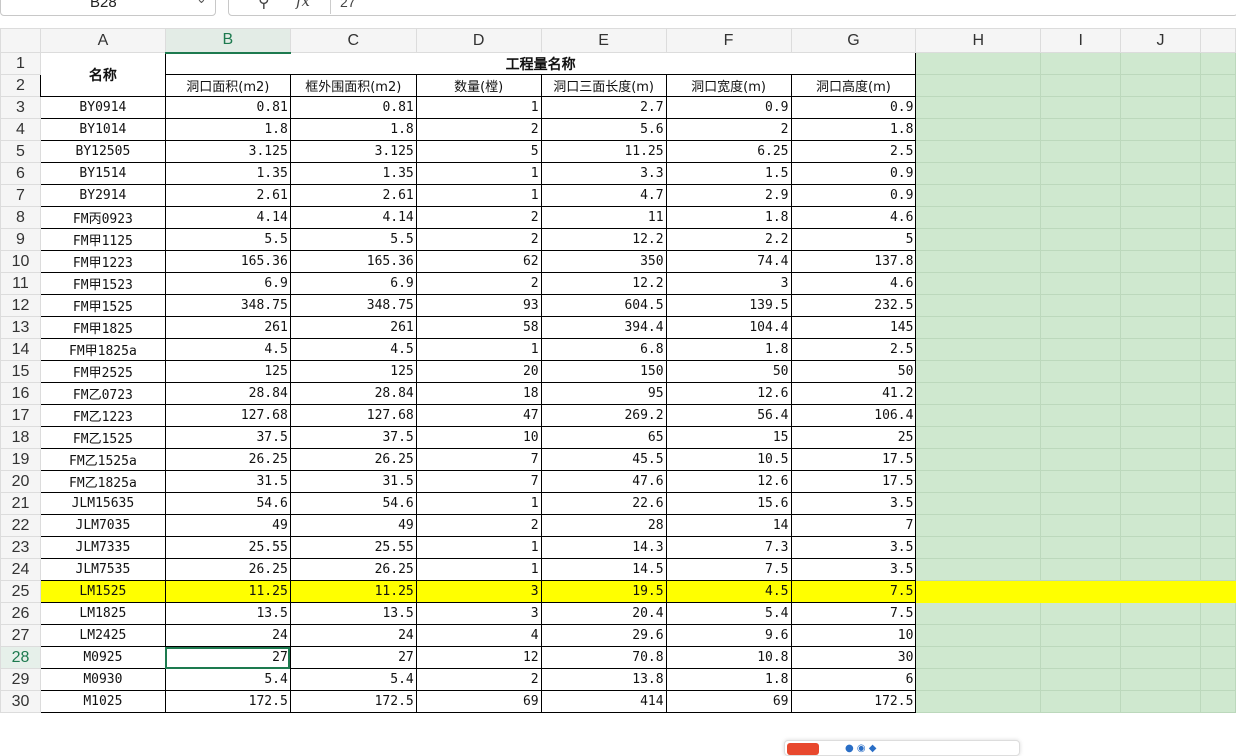 This screenshot has height=756, width=1236. What do you see at coordinates (20, 591) in the screenshot?
I see `row-header: 25` at bounding box center [20, 591].